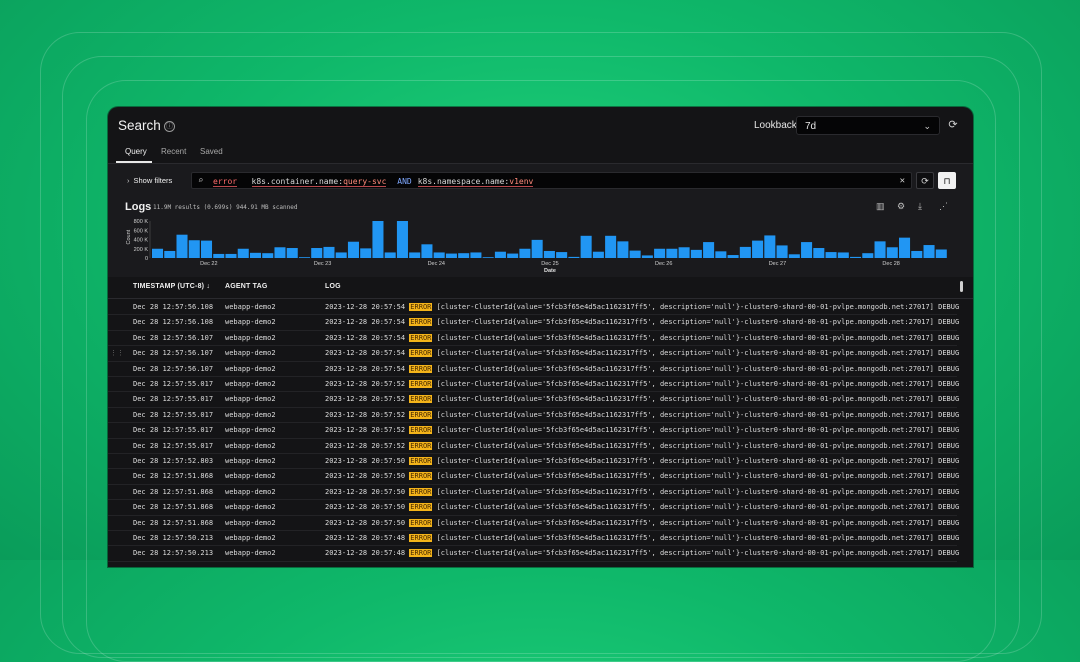  I want to click on tab-recent: Recent, so click(173, 151).